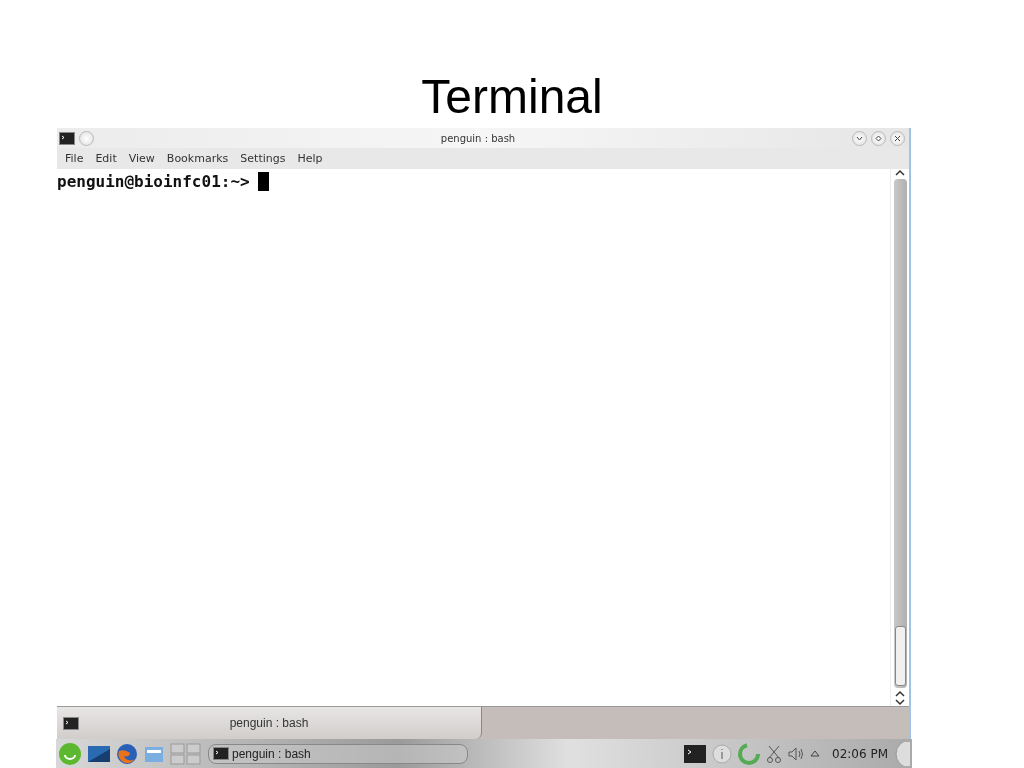 Image resolution: width=1024 pixels, height=768 pixels. What do you see at coordinates (512, 97) in the screenshot?
I see `slide-title: Terminal` at bounding box center [512, 97].